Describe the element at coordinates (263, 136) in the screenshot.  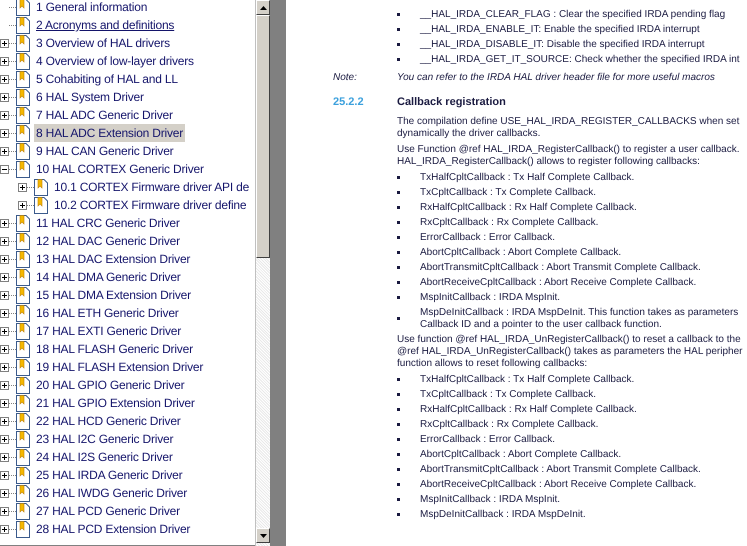
I see `scroll-thumb` at that location.